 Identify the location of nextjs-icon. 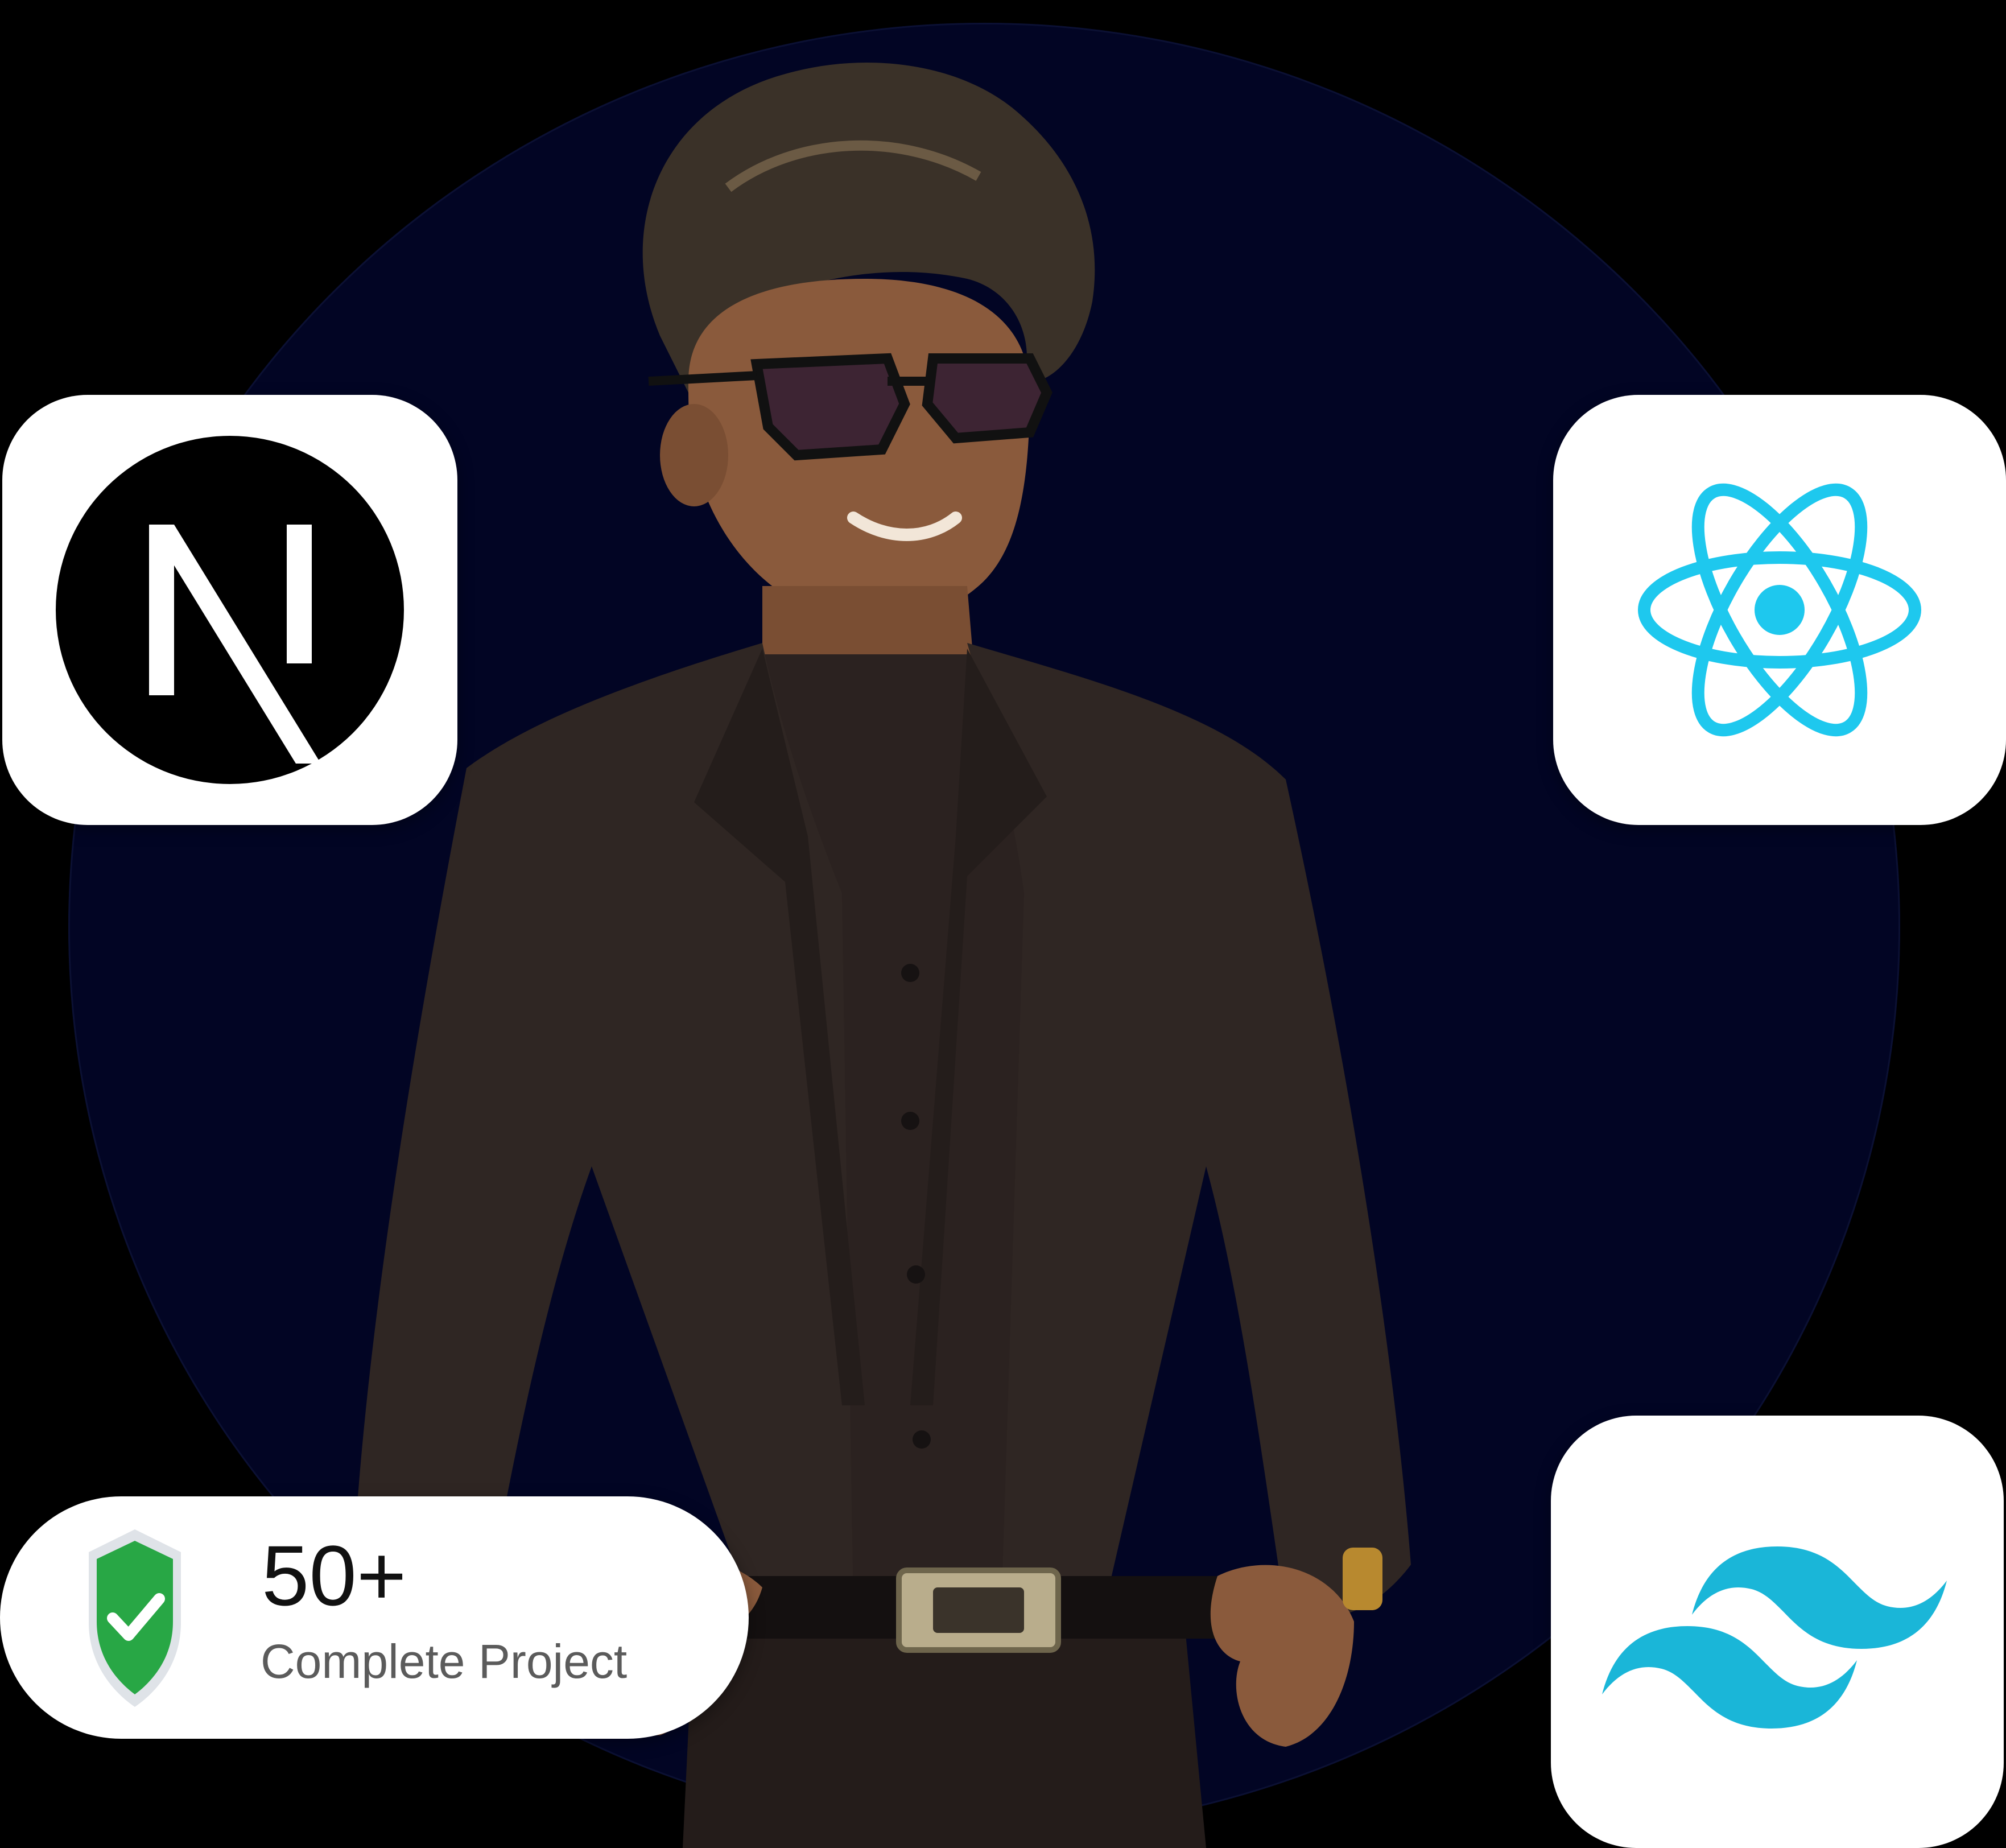
(230, 610).